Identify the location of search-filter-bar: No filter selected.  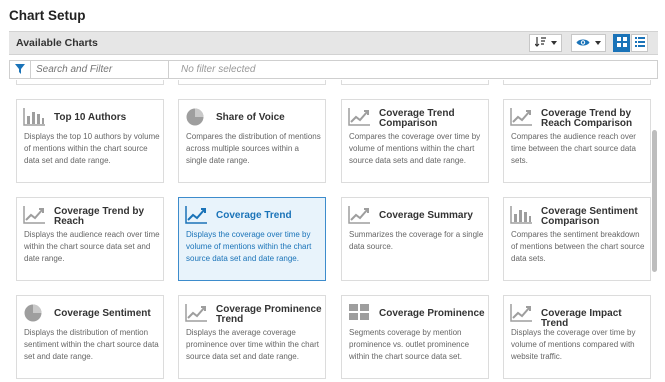
(333, 69).